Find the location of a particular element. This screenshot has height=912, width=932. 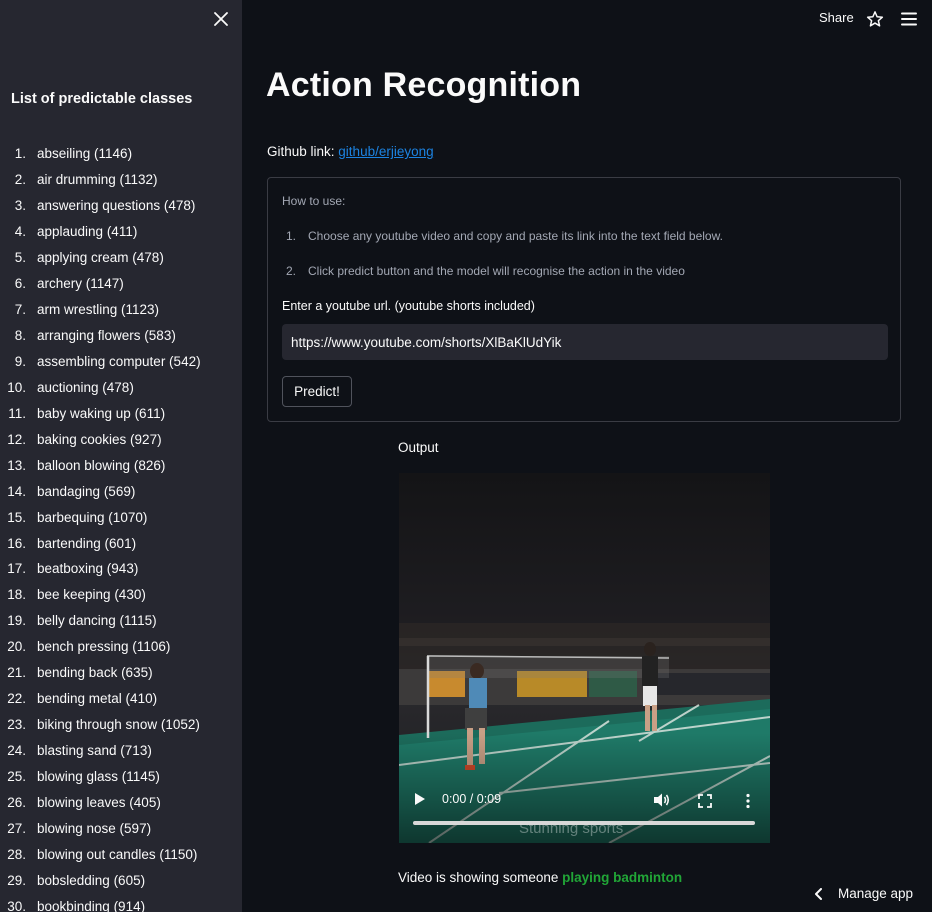

list-item-number: 21. is located at coordinates (16, 673).